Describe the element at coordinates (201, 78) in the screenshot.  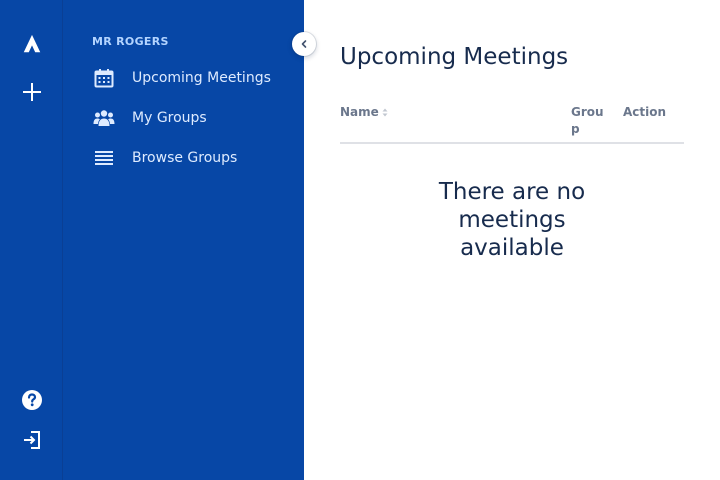
I see `sidebar-item-label: Upcoming Meetings` at that location.